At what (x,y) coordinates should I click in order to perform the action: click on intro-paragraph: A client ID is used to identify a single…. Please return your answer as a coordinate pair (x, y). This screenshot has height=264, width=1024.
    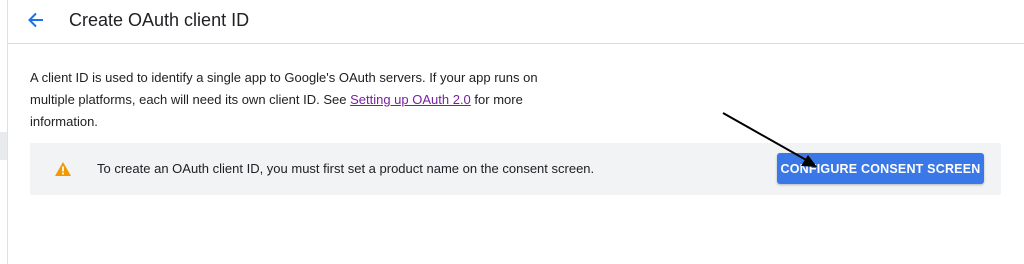
    Looking at the image, I should click on (300, 100).